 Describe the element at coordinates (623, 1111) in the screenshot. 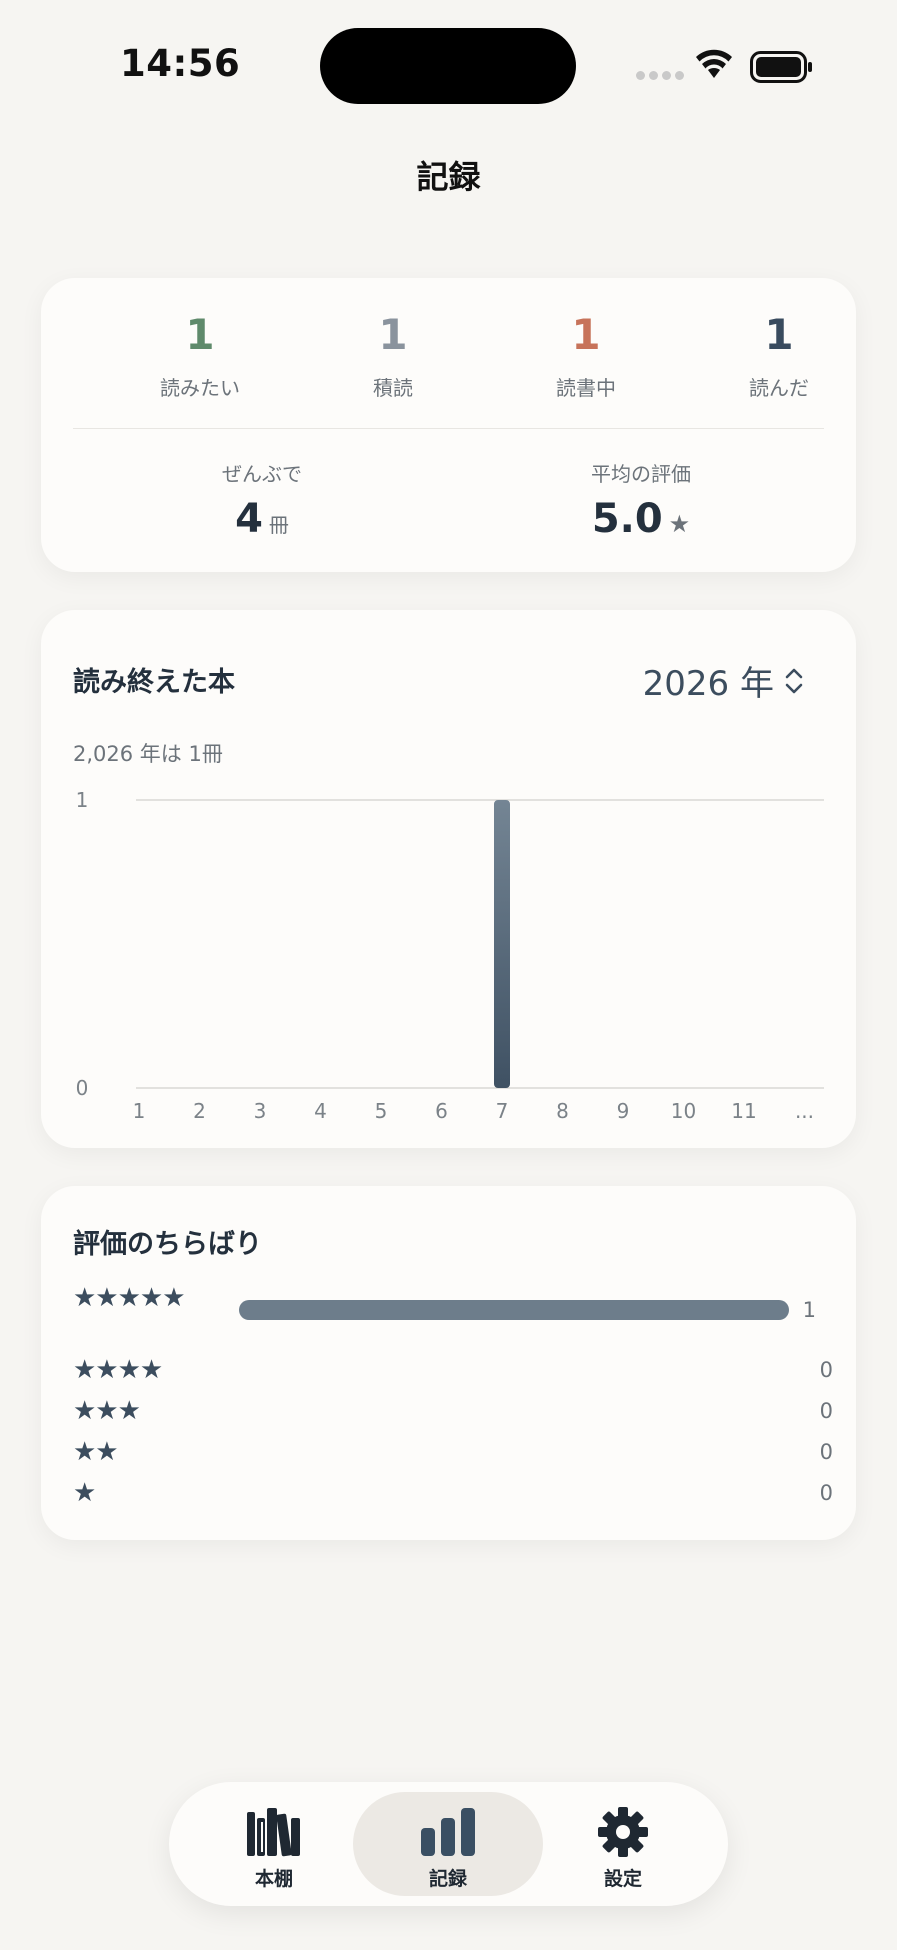

I see `x-tick-label: 9` at that location.